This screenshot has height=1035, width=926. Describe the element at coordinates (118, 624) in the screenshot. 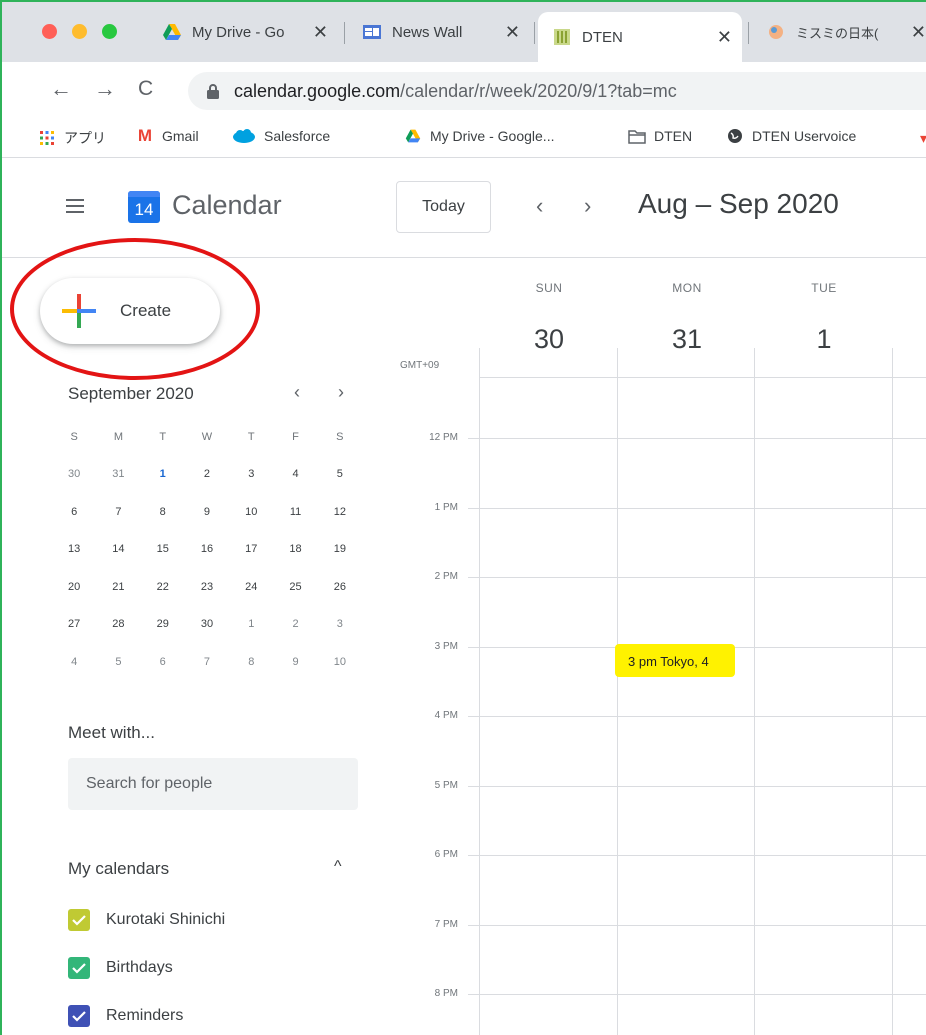

I see `mini-calendar-day: 28` at that location.